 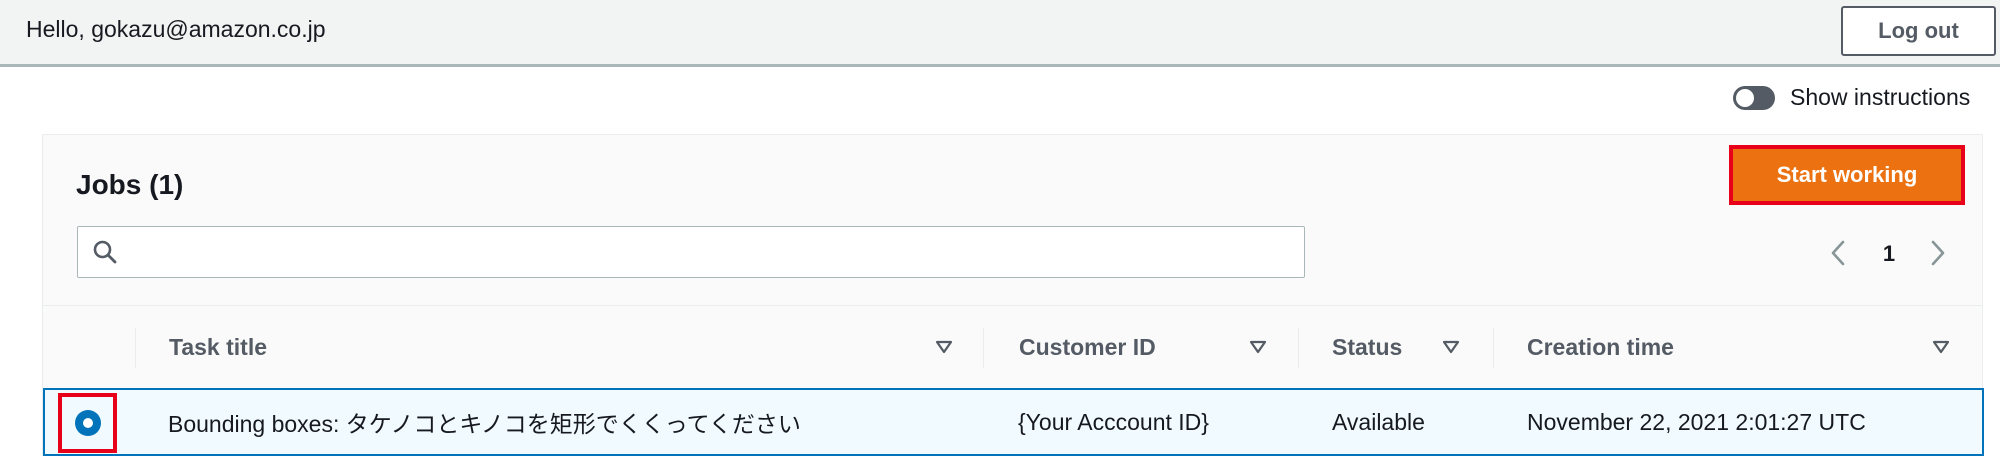 What do you see at coordinates (1696, 421) in the screenshot?
I see `cell-creation-time: November 22, 2021 2:01:27 UTC` at bounding box center [1696, 421].